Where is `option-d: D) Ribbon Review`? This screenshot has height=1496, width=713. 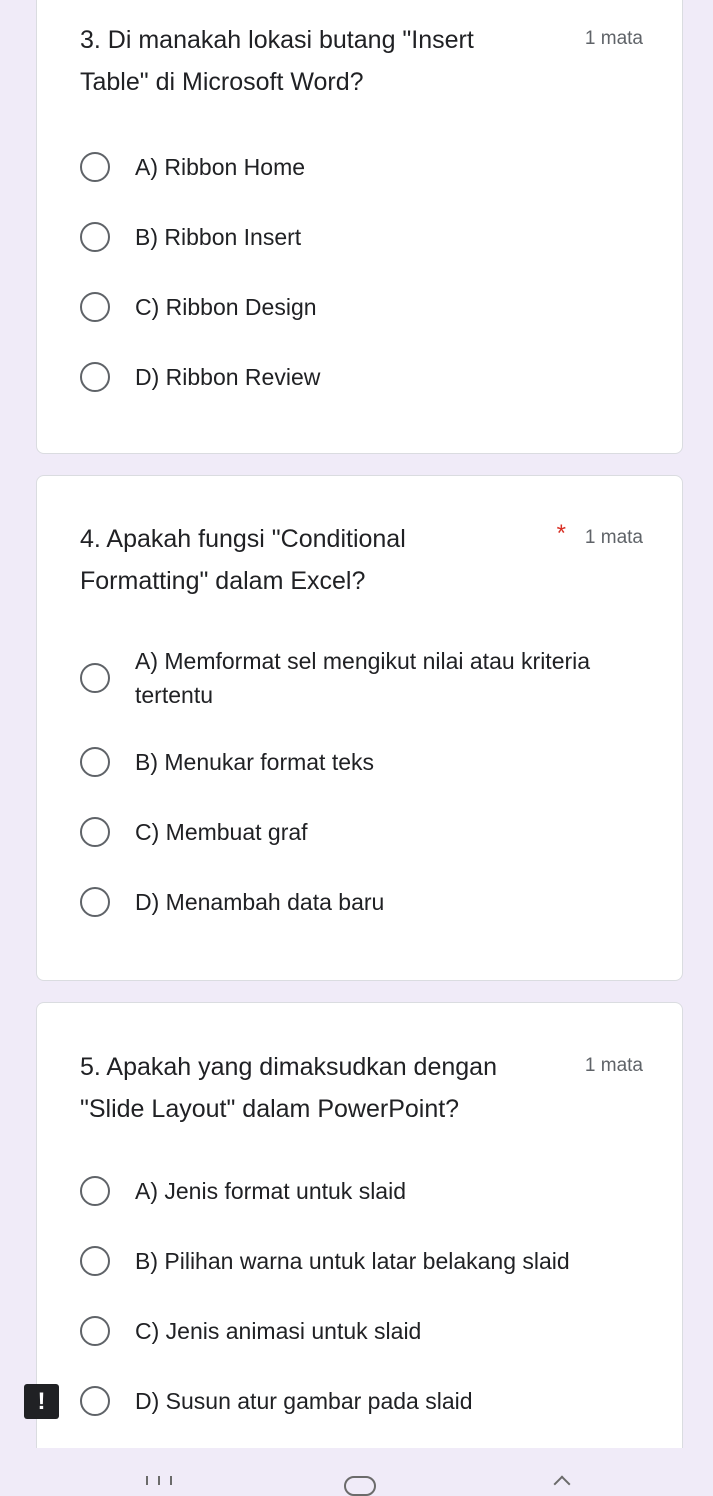
option-d: D) Ribbon Review is located at coordinates (370, 377).